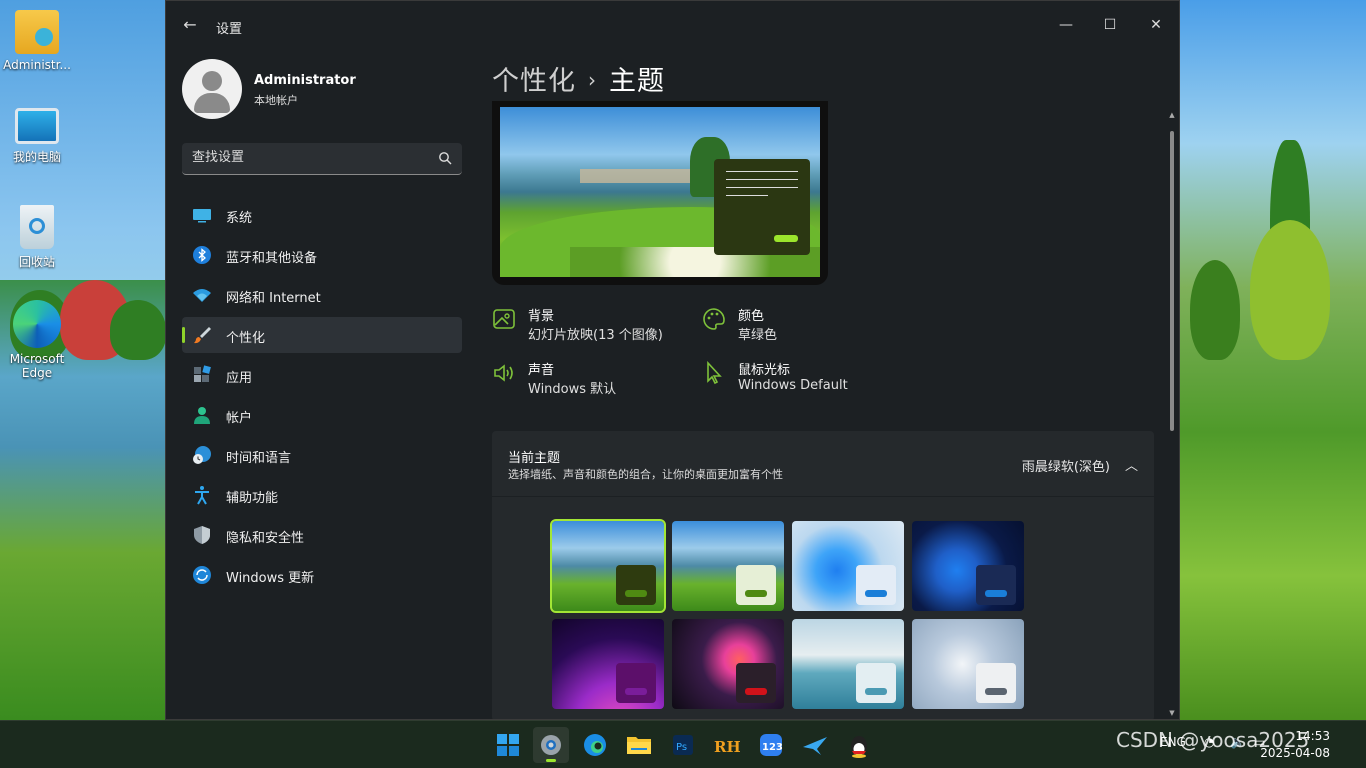 Image resolution: width=1366 pixels, height=768 pixels. I want to click on back-arrow-icon: ←, so click(190, 25).